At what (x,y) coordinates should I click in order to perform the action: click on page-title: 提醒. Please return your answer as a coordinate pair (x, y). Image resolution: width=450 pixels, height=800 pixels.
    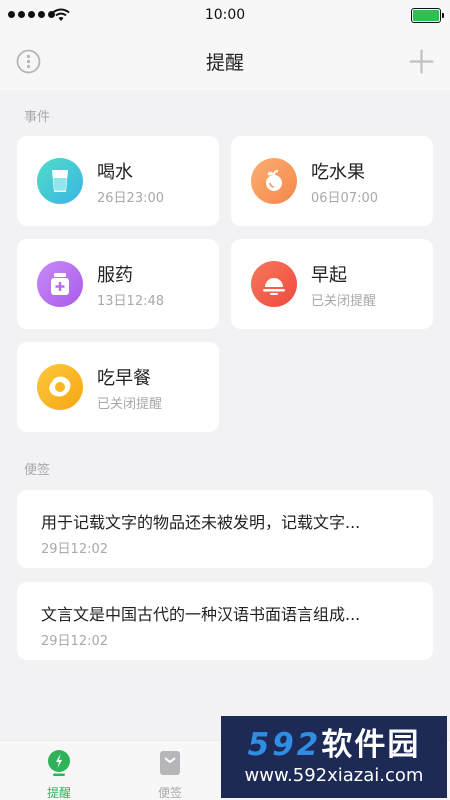
    Looking at the image, I should click on (224, 63).